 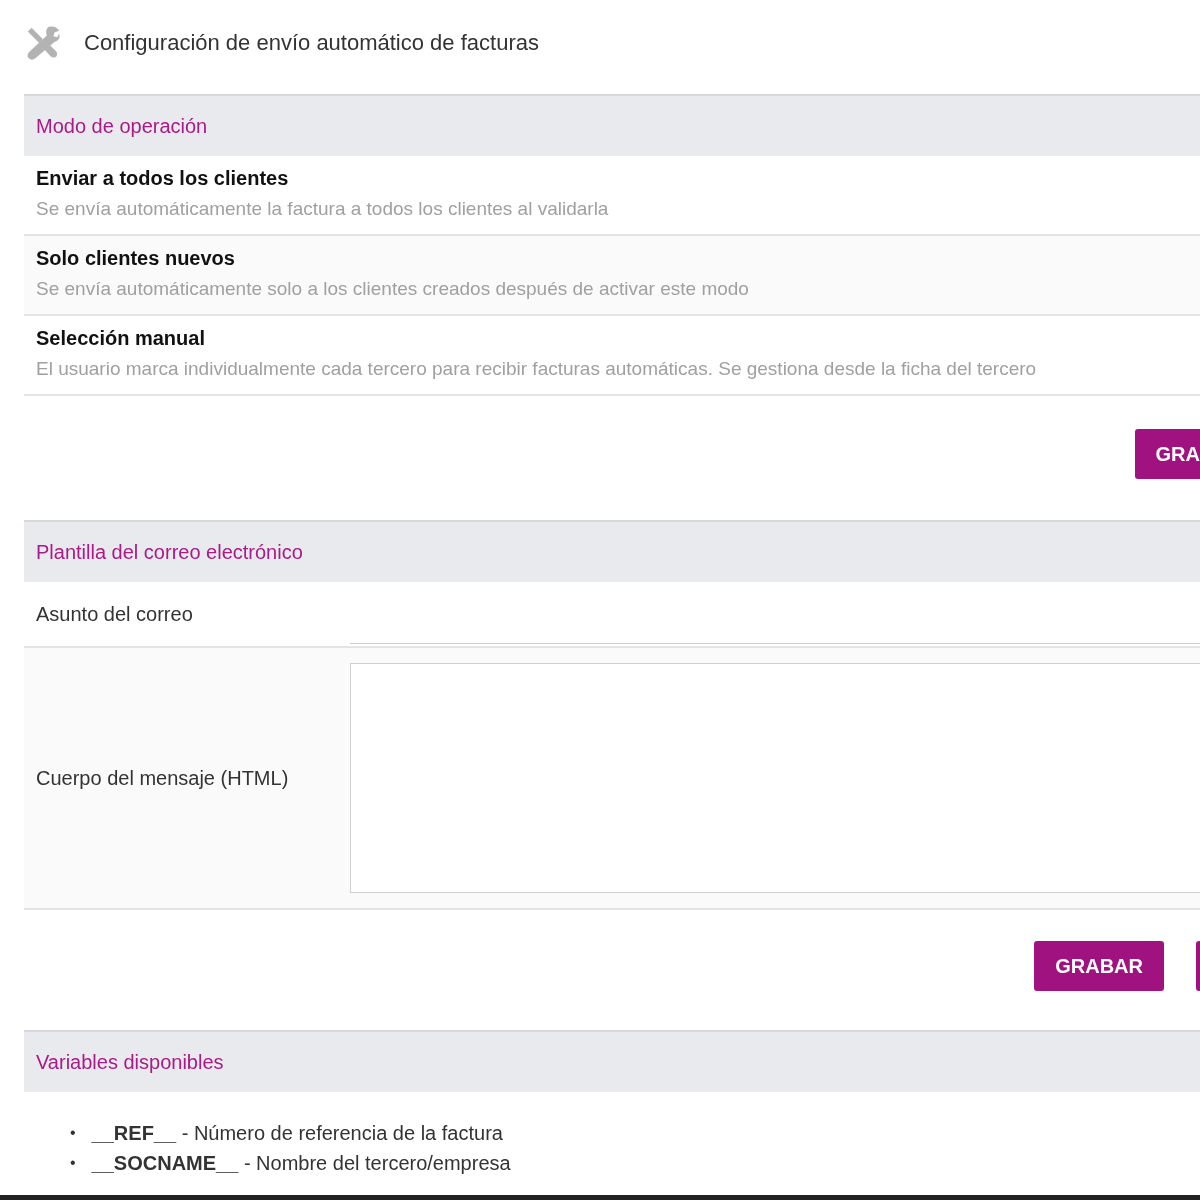 What do you see at coordinates (323, 209) in the screenshot?
I see `option-description: Se envía automáticamente la factura a todos los clientes al validarla` at bounding box center [323, 209].